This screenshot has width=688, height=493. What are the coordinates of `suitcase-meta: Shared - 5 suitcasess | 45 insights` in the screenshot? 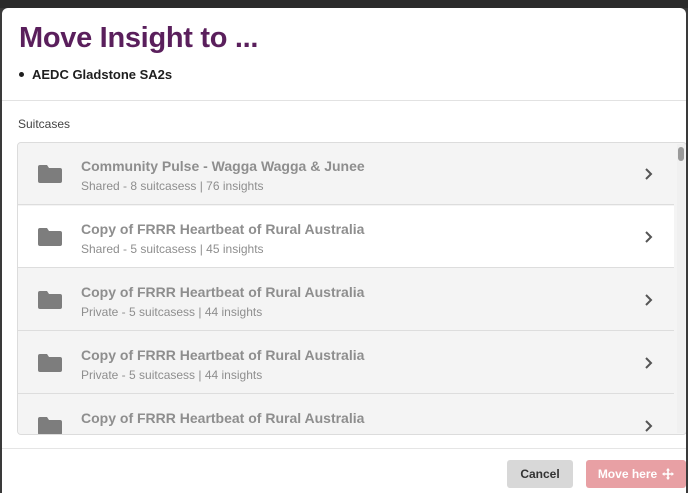 It's located at (172, 249).